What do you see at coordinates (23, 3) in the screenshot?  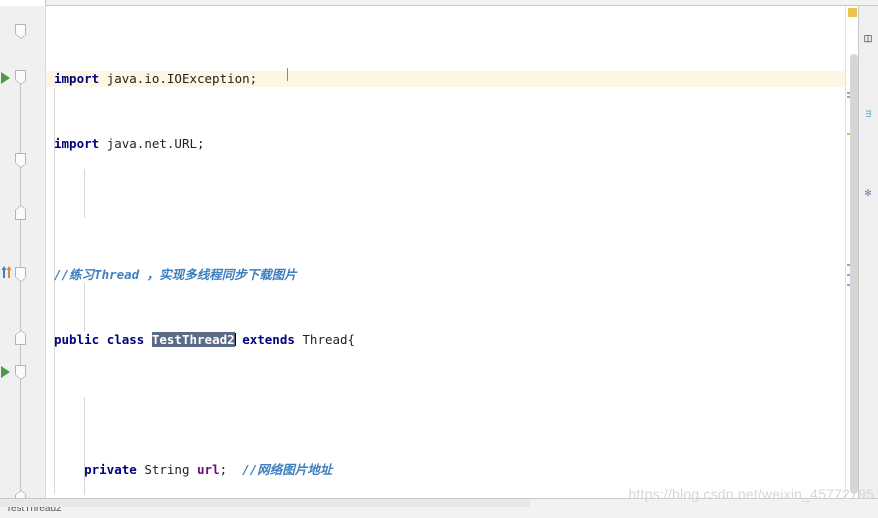 I see `editor-tab-stub` at bounding box center [23, 3].